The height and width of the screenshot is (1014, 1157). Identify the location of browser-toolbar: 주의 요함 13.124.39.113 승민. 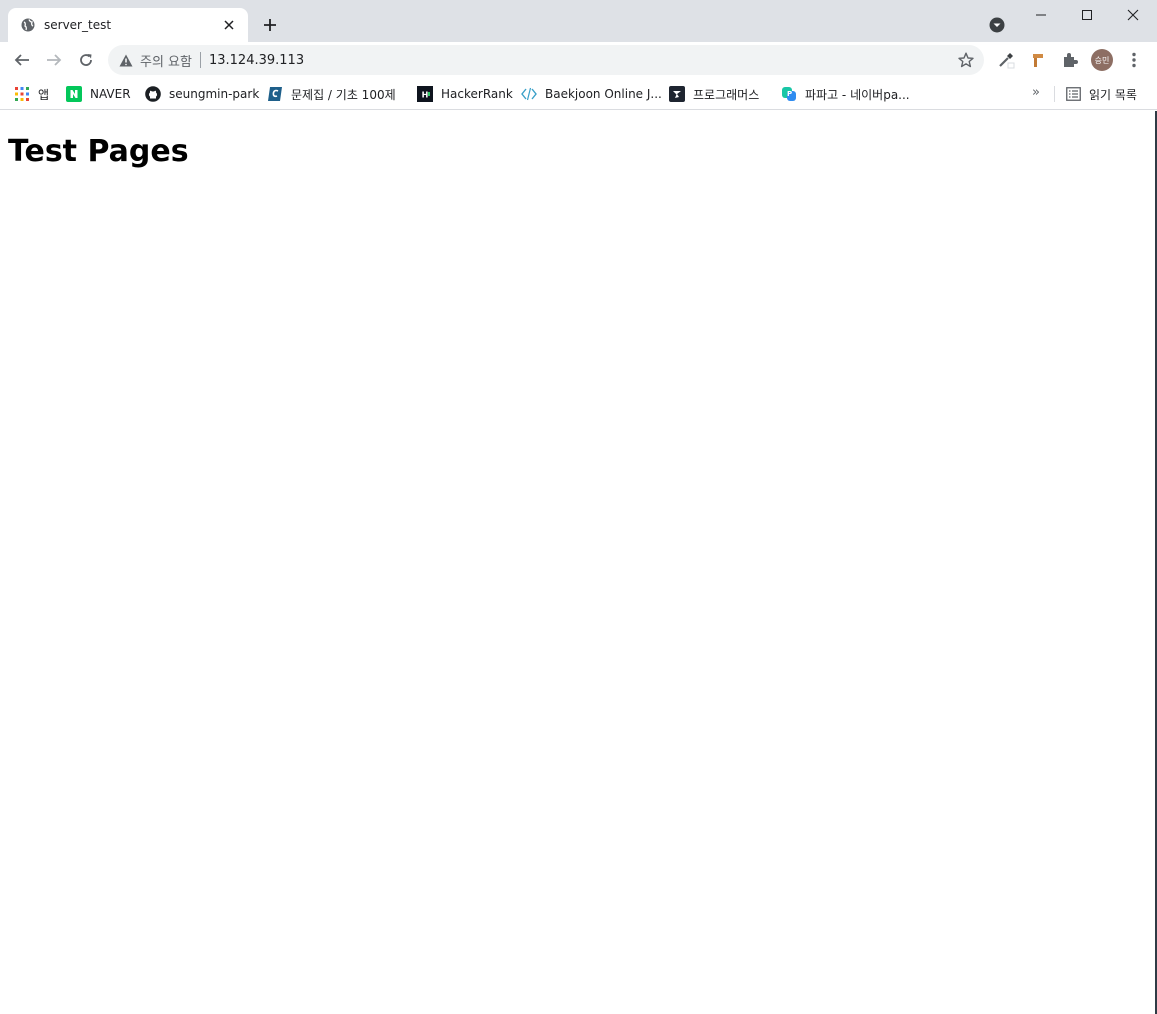
(578, 60).